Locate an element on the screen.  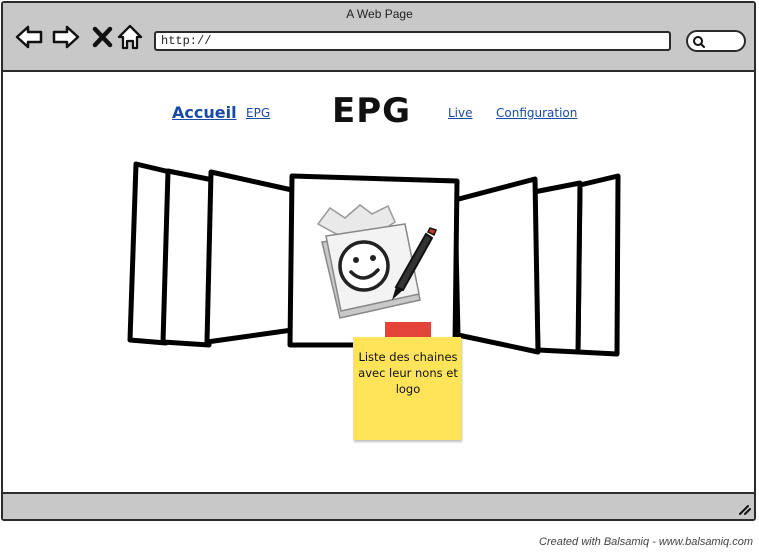
resize-grip-icon is located at coordinates (745, 509).